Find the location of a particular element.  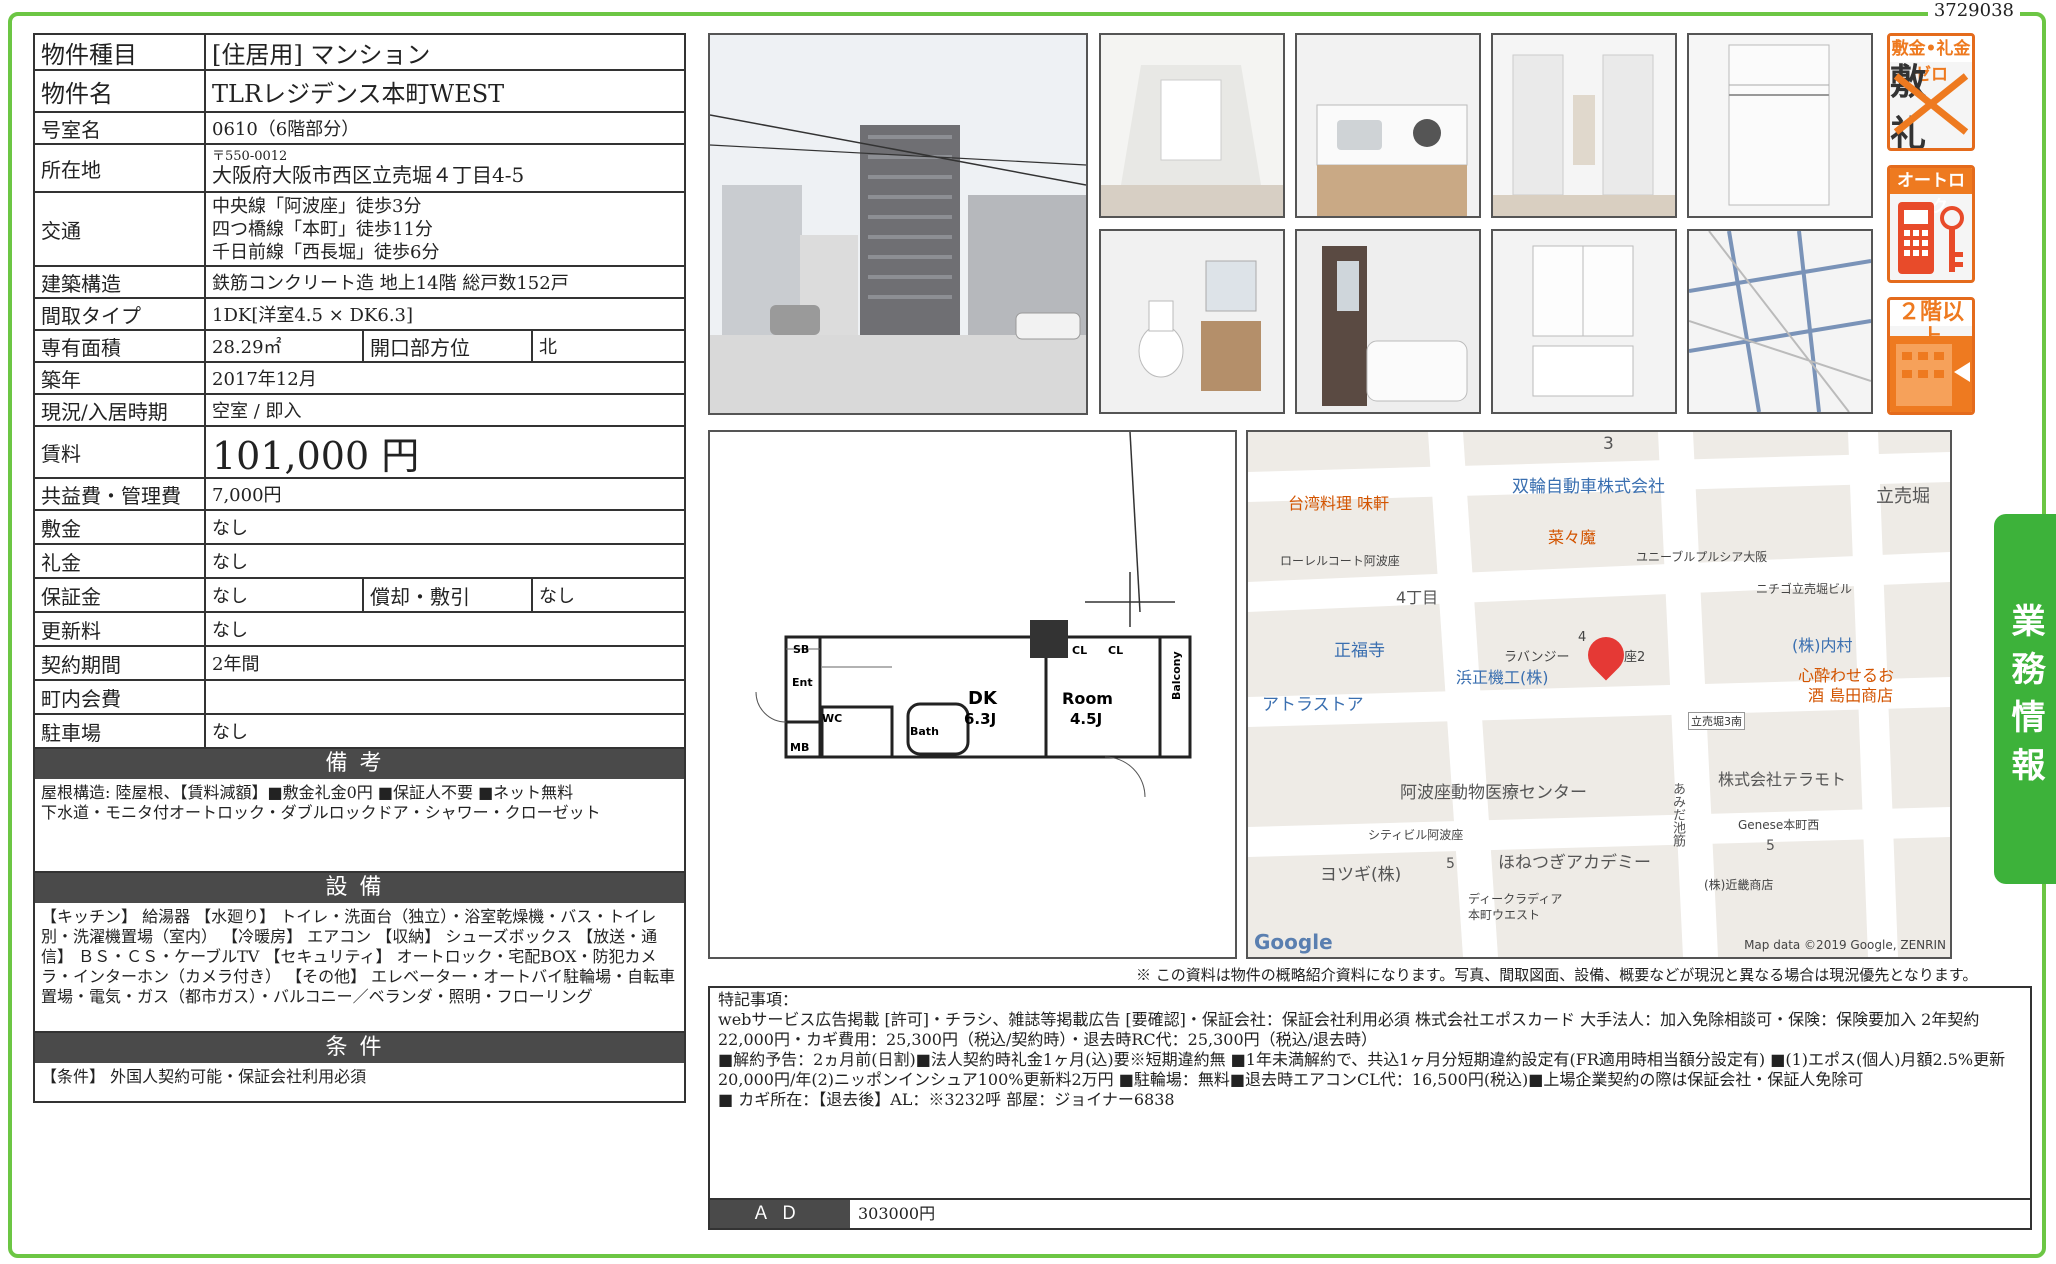

row-shikikin: 敷金 なし is located at coordinates (359, 528).